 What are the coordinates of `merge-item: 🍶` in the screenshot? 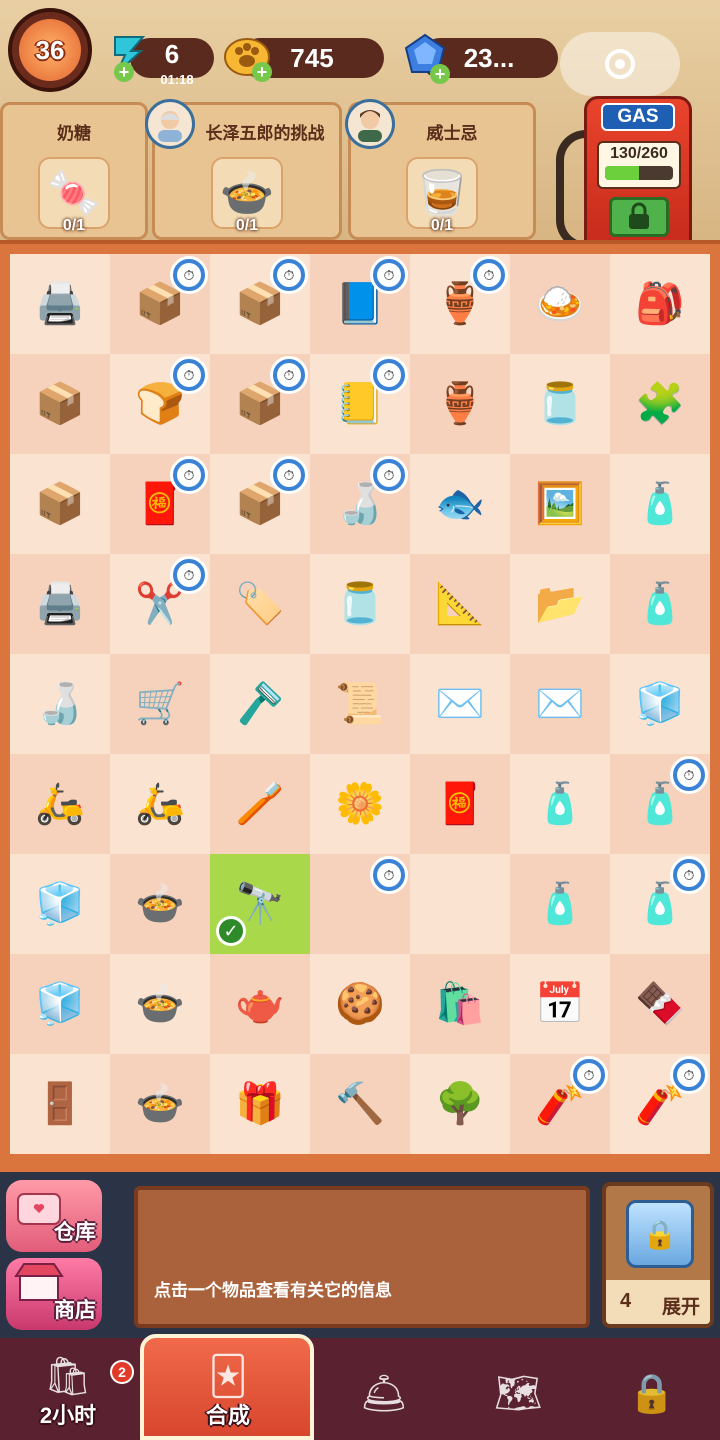 It's located at (60, 704).